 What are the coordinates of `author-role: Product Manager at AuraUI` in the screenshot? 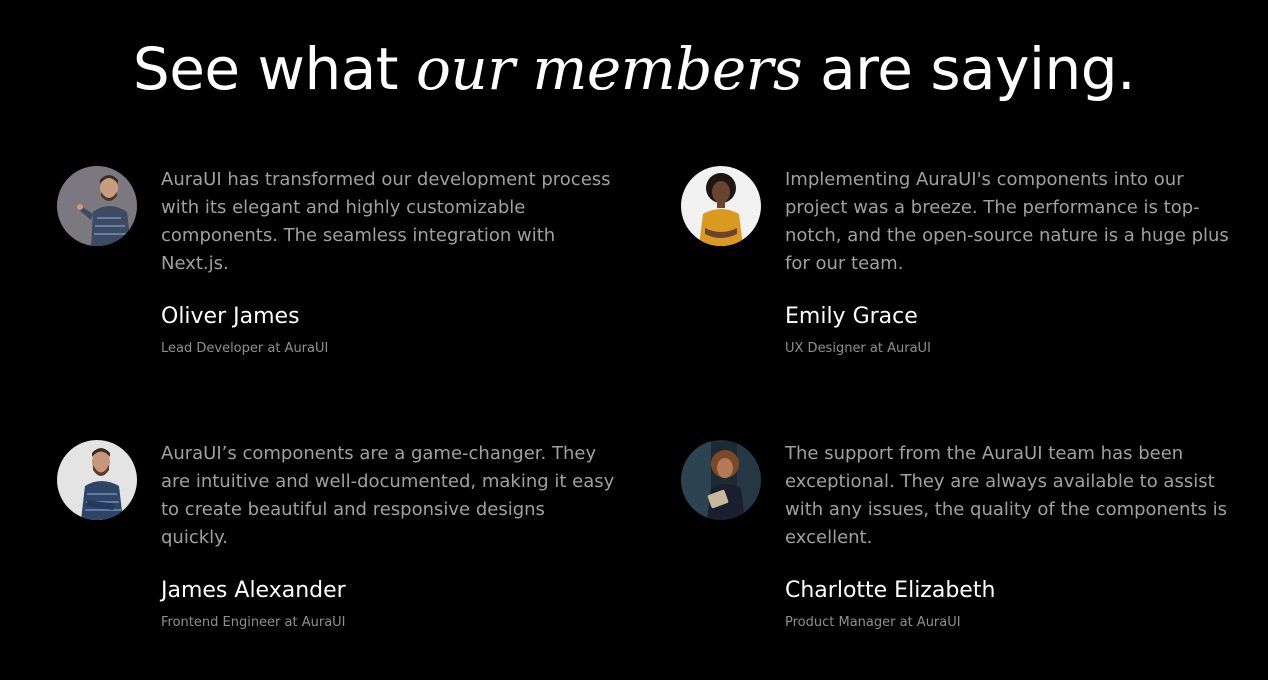 It's located at (873, 622).